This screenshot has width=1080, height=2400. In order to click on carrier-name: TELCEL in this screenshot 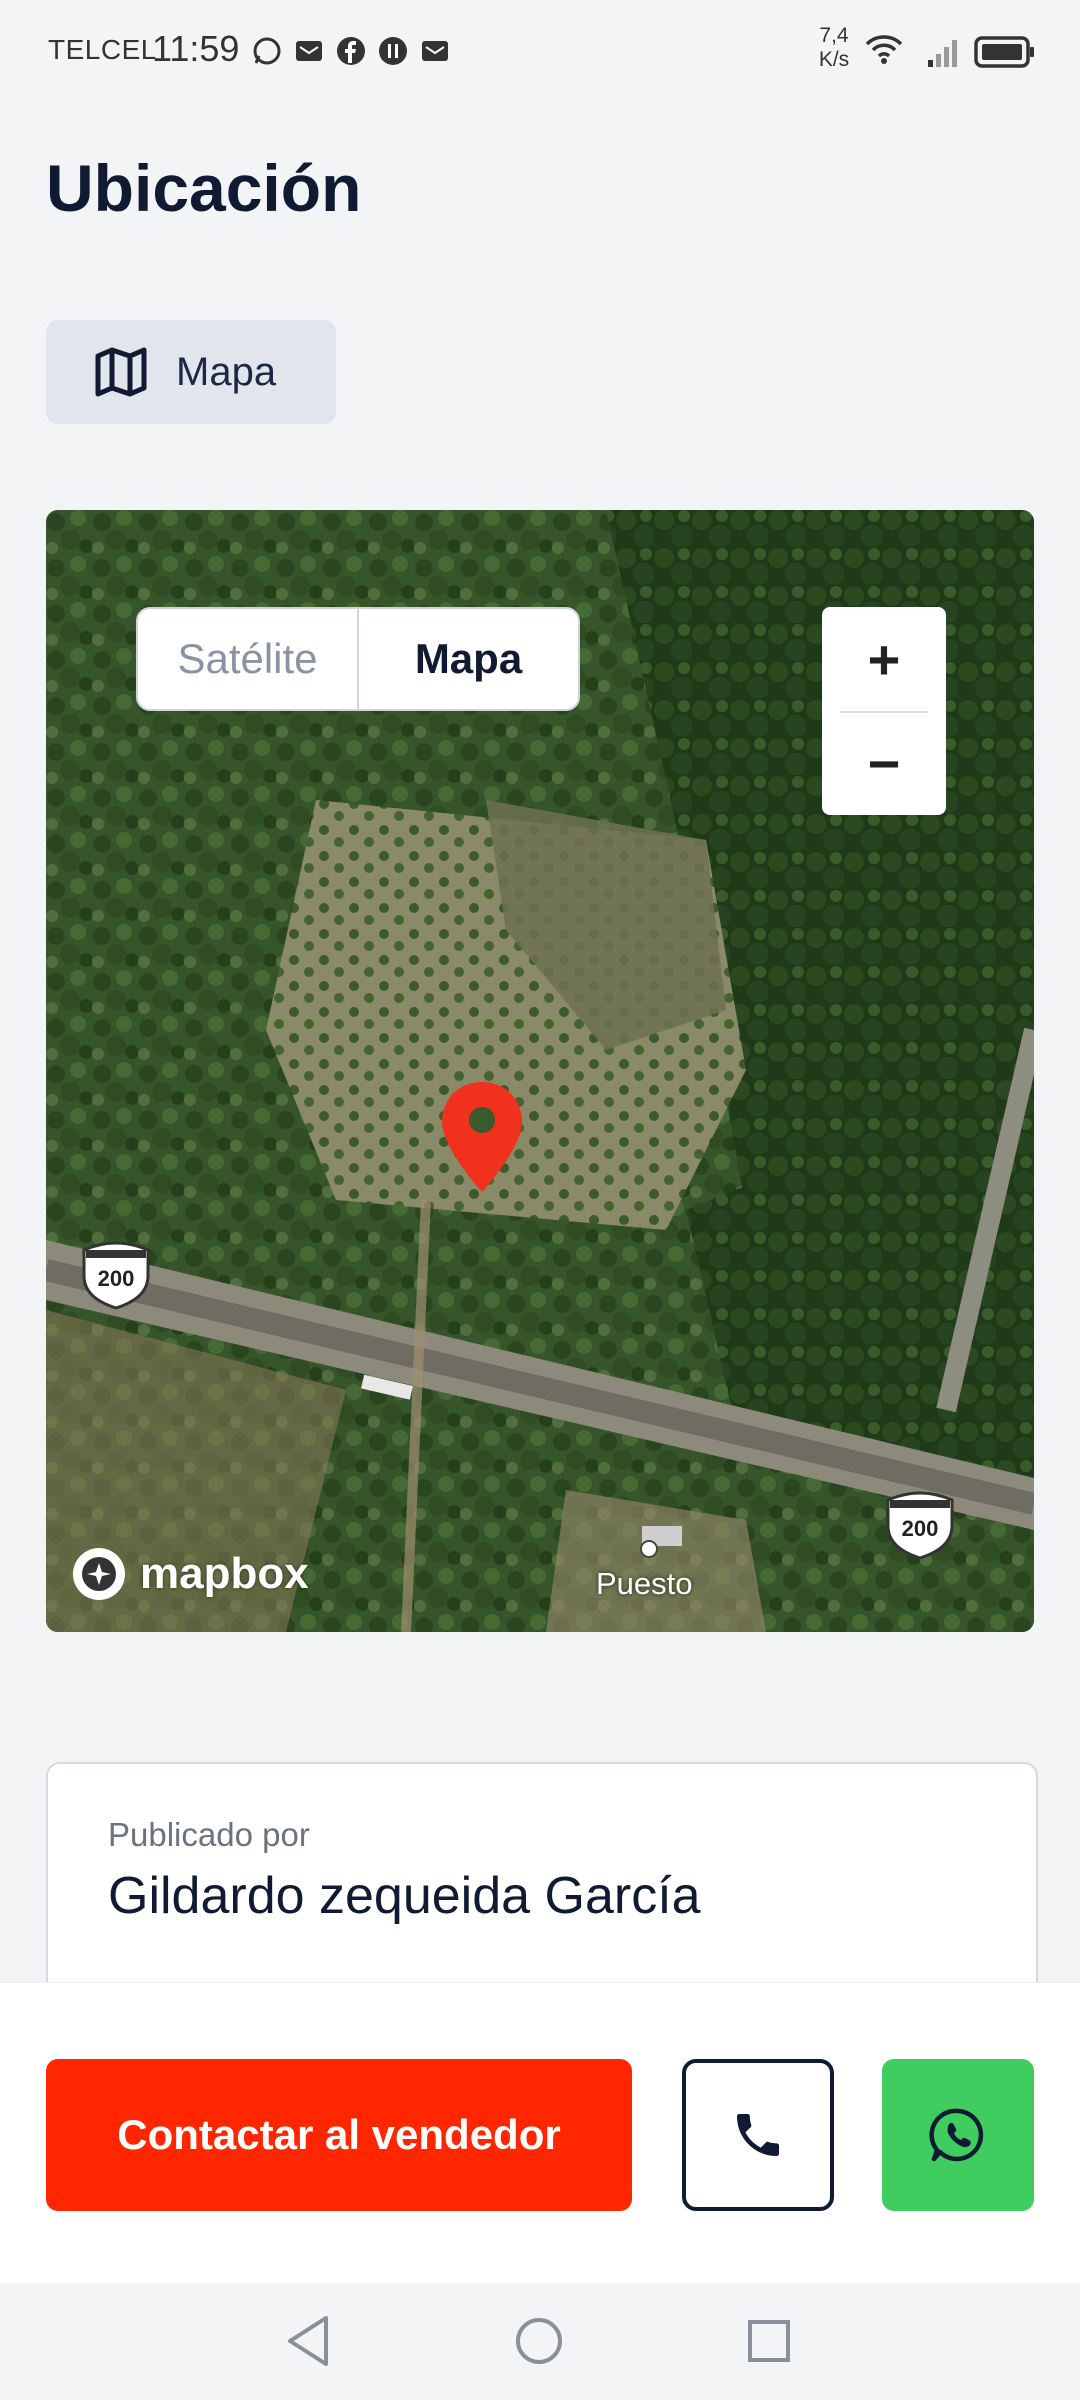, I will do `click(102, 49)`.